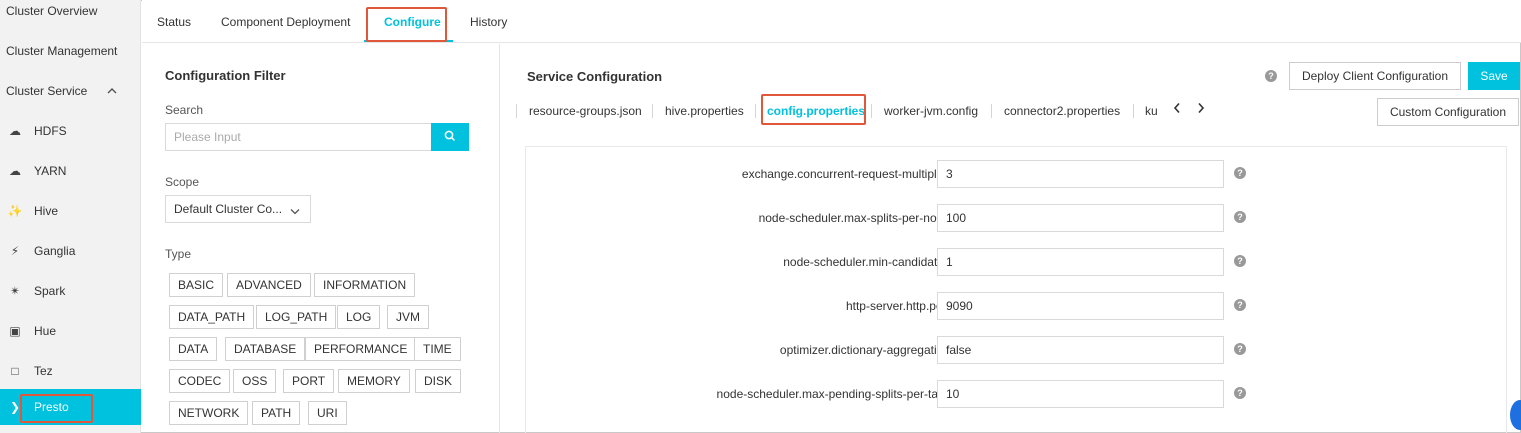  I want to click on file-tab-resource-groups-json: resource-groups.json, so click(585, 111).